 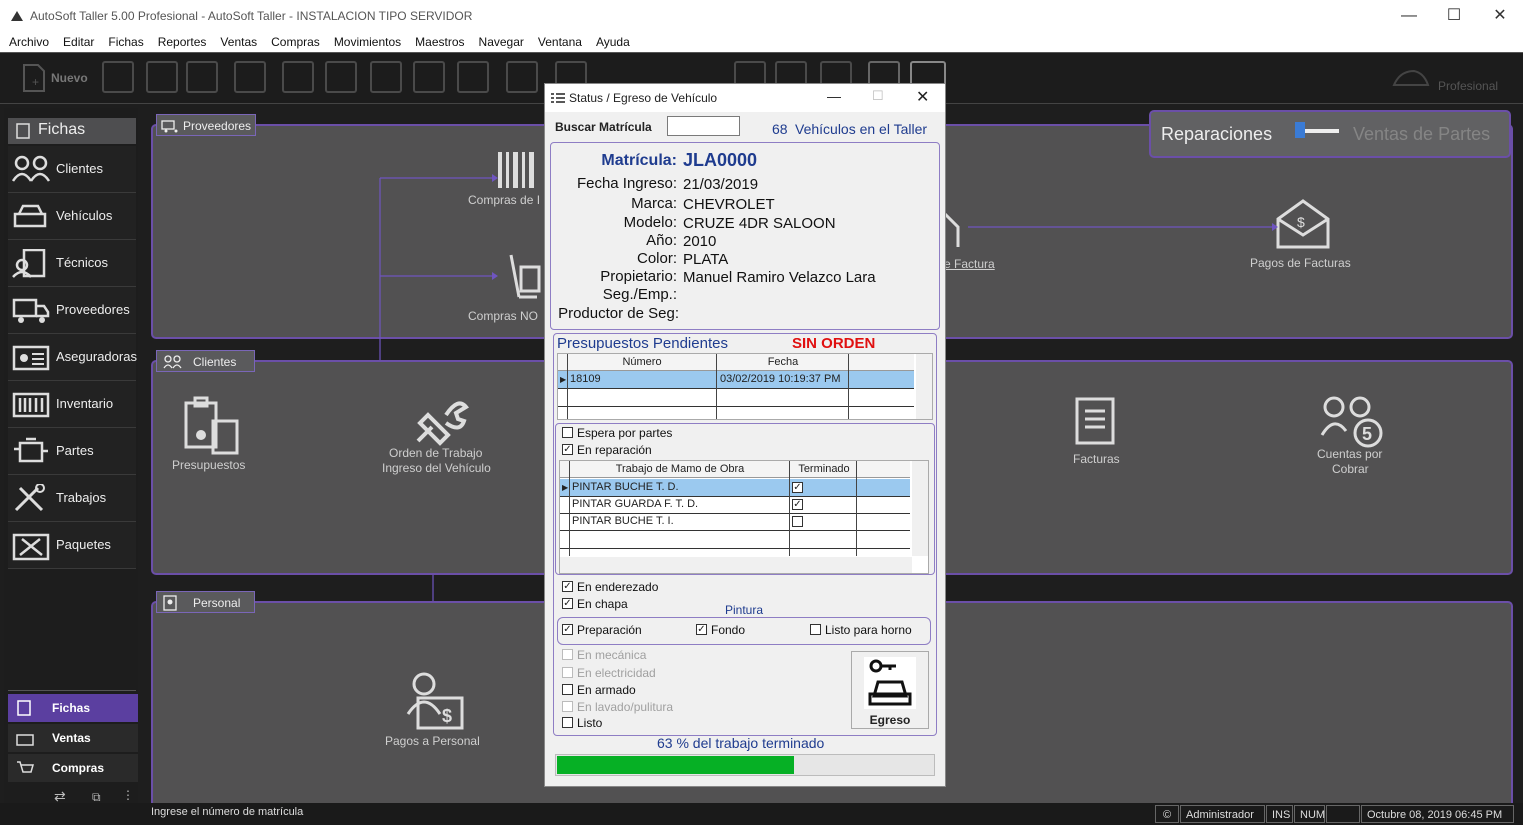 What do you see at coordinates (1409, 16) in the screenshot?
I see `minimize-button: —` at bounding box center [1409, 16].